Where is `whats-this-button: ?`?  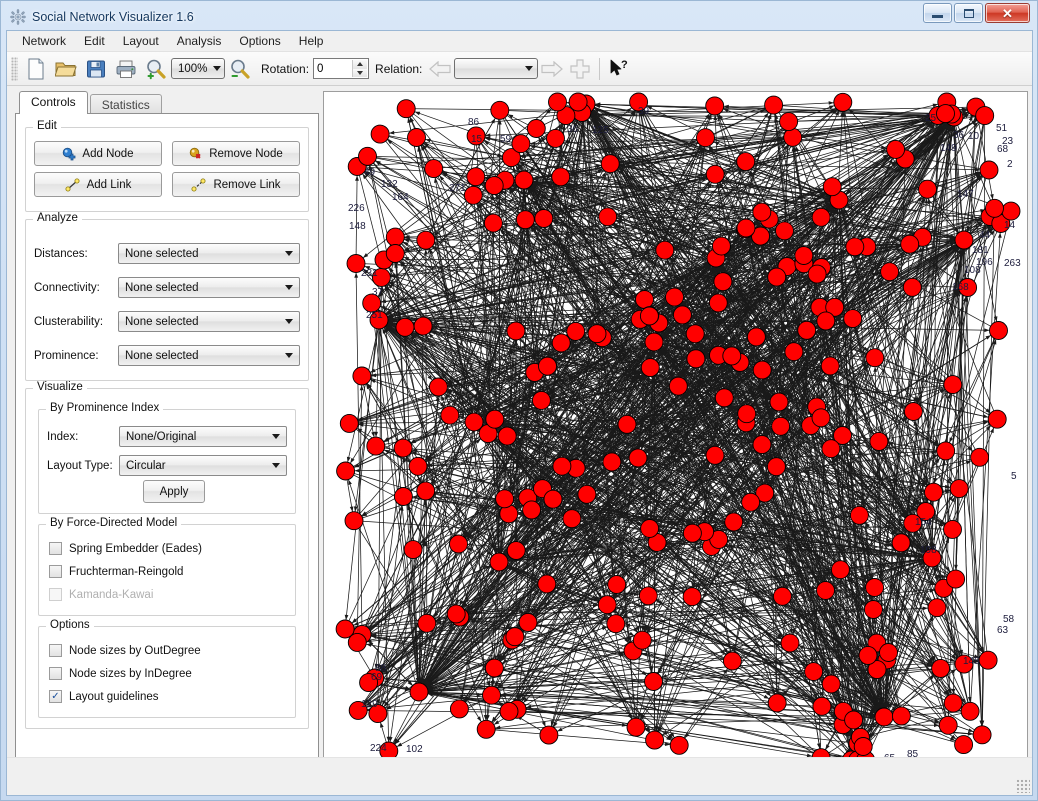 whats-this-button: ? is located at coordinates (620, 69).